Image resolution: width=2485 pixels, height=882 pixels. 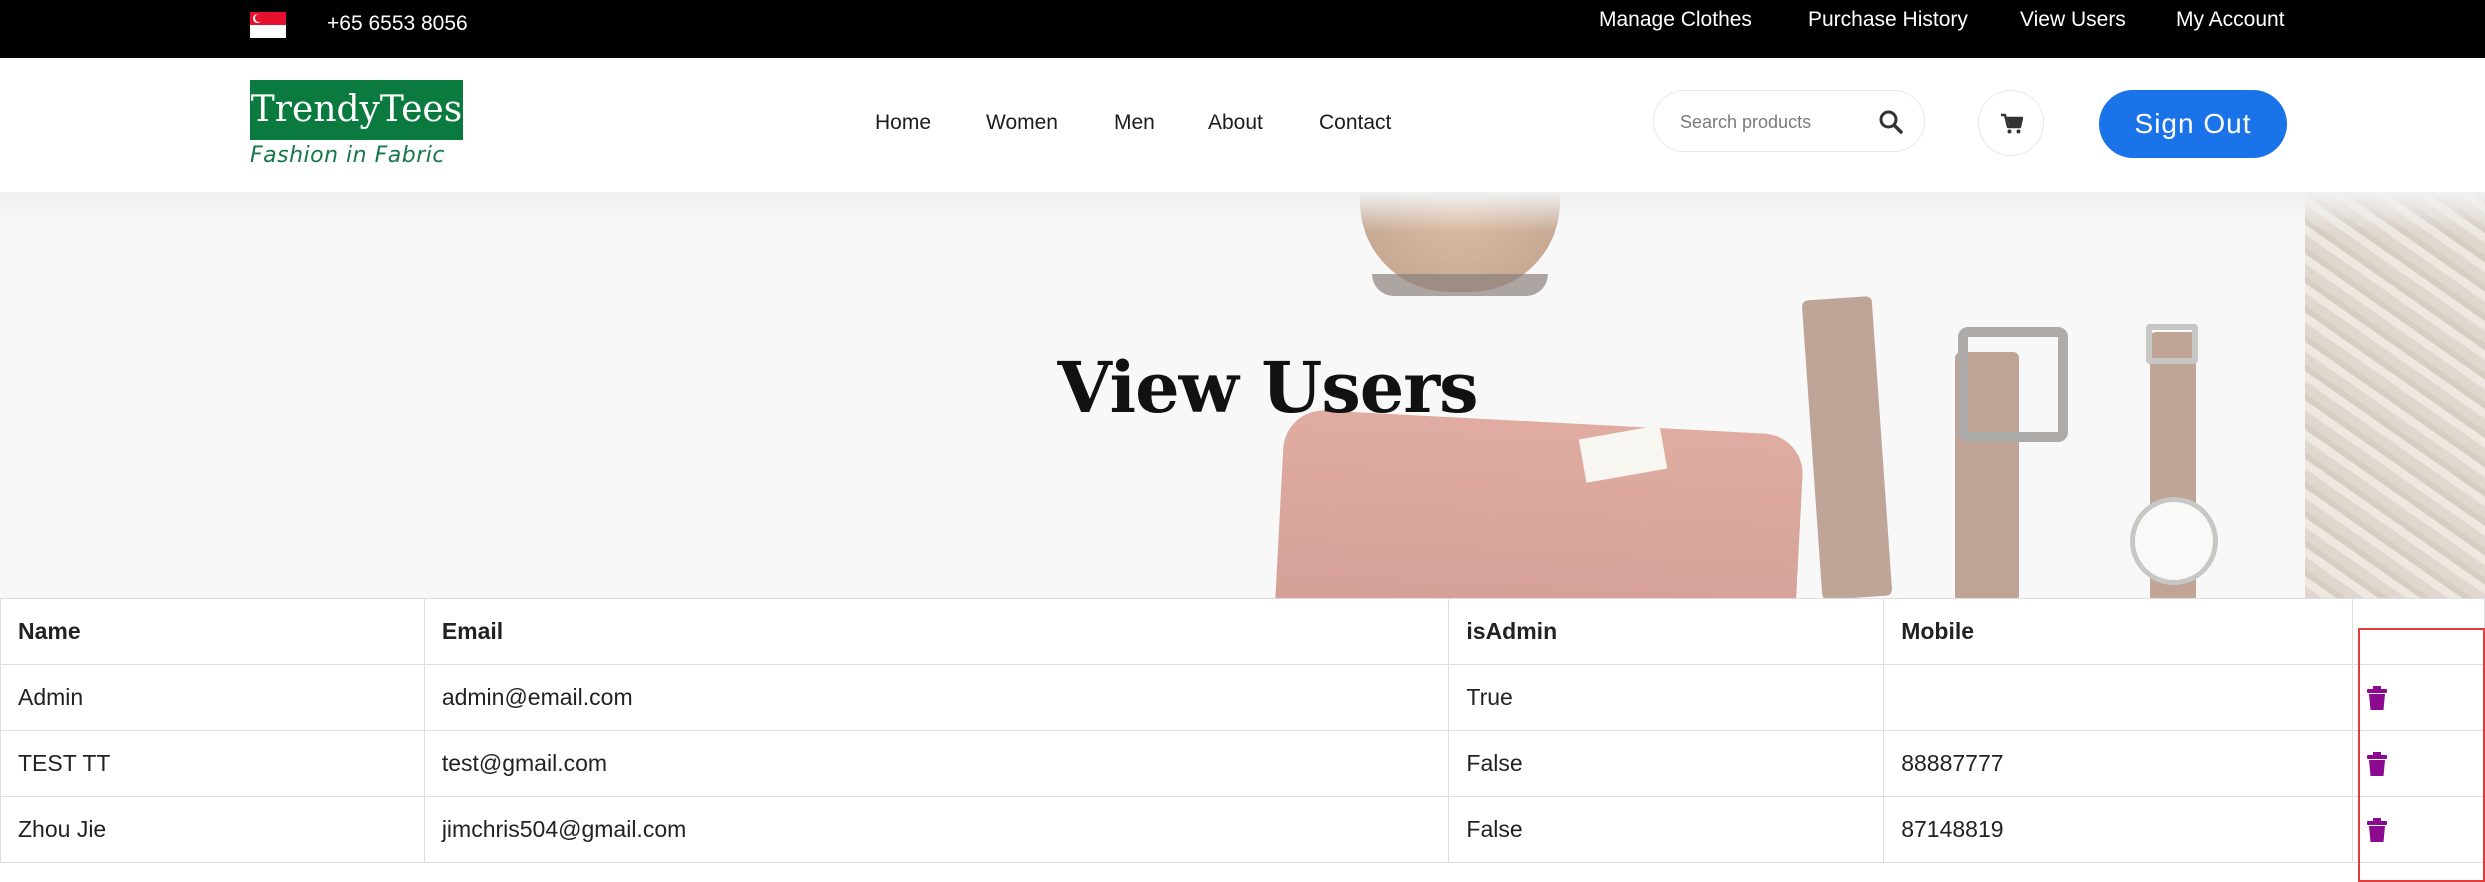 I want to click on cell-mobile: 88887777, so click(x=2118, y=763).